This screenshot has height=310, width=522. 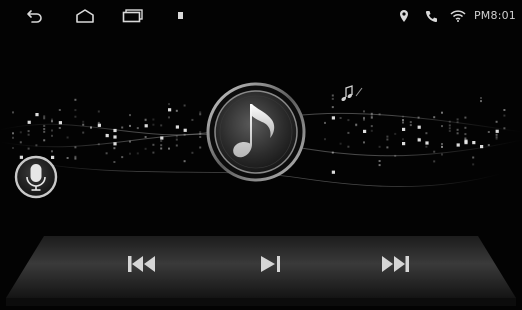 What do you see at coordinates (36, 177) in the screenshot?
I see `voice-button` at bounding box center [36, 177].